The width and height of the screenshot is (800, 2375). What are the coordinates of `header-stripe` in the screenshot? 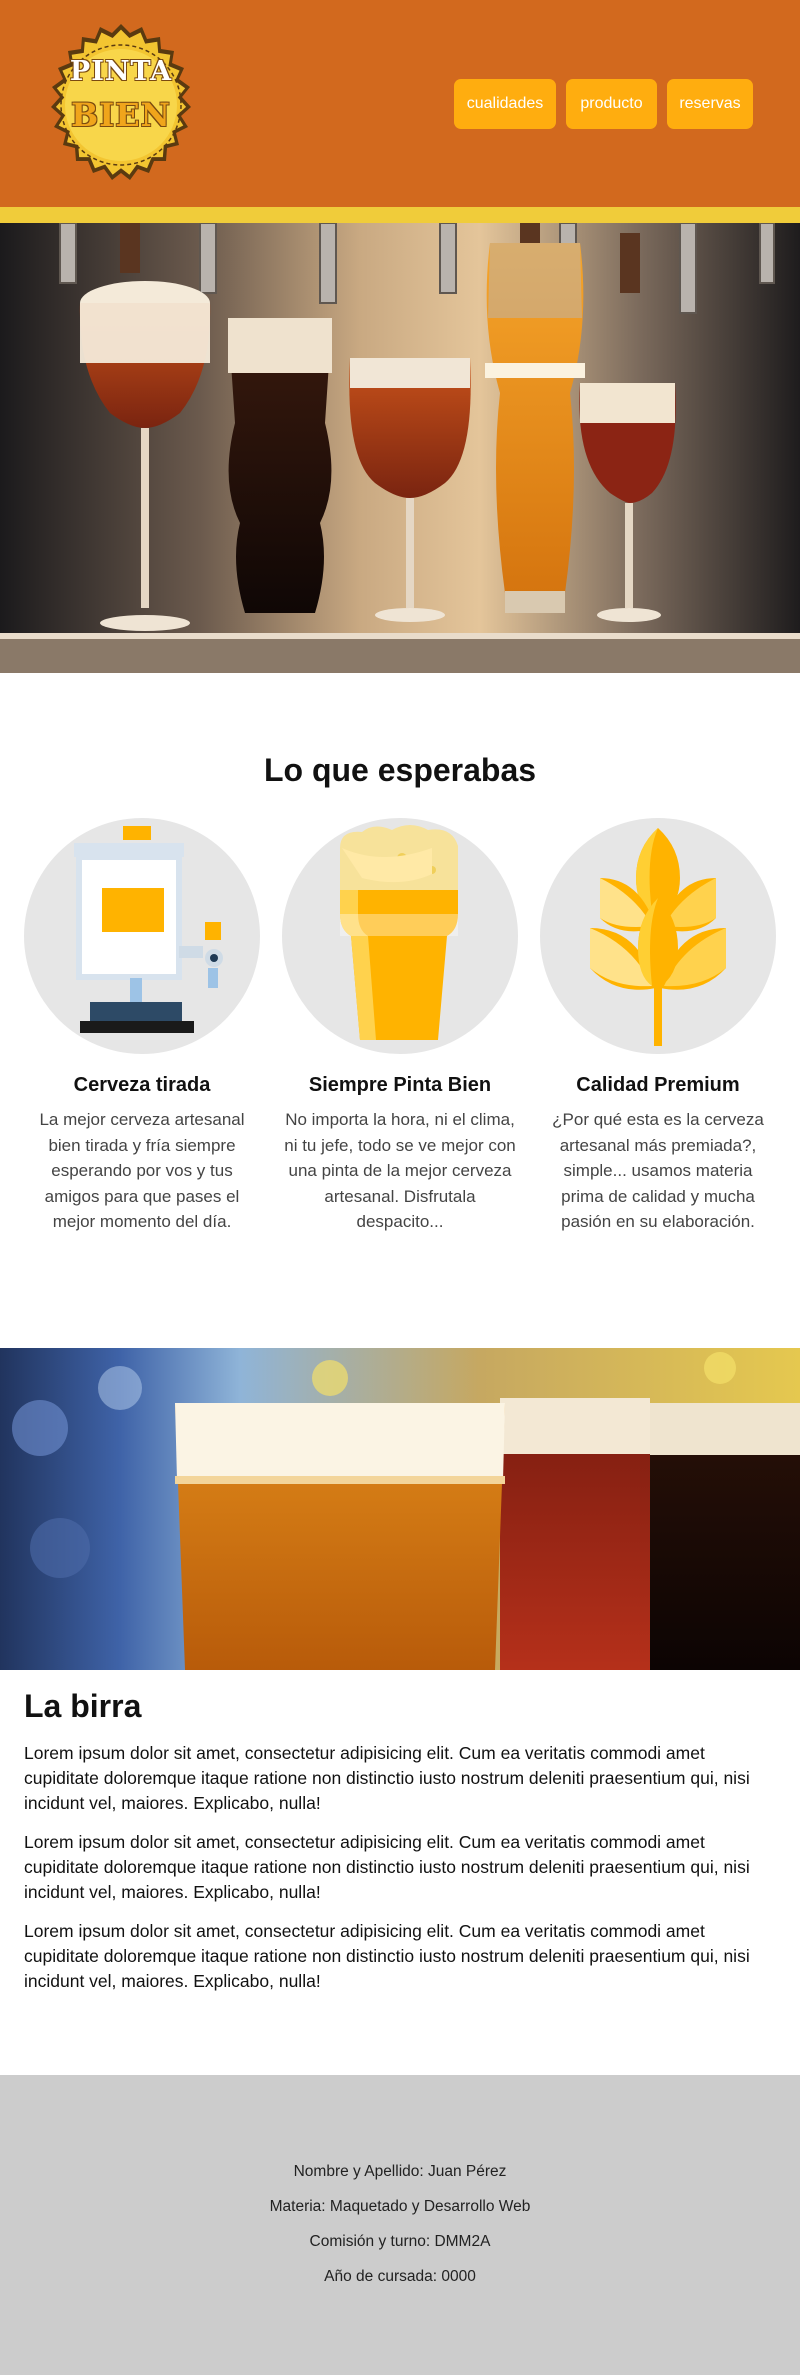 It's located at (400, 215).